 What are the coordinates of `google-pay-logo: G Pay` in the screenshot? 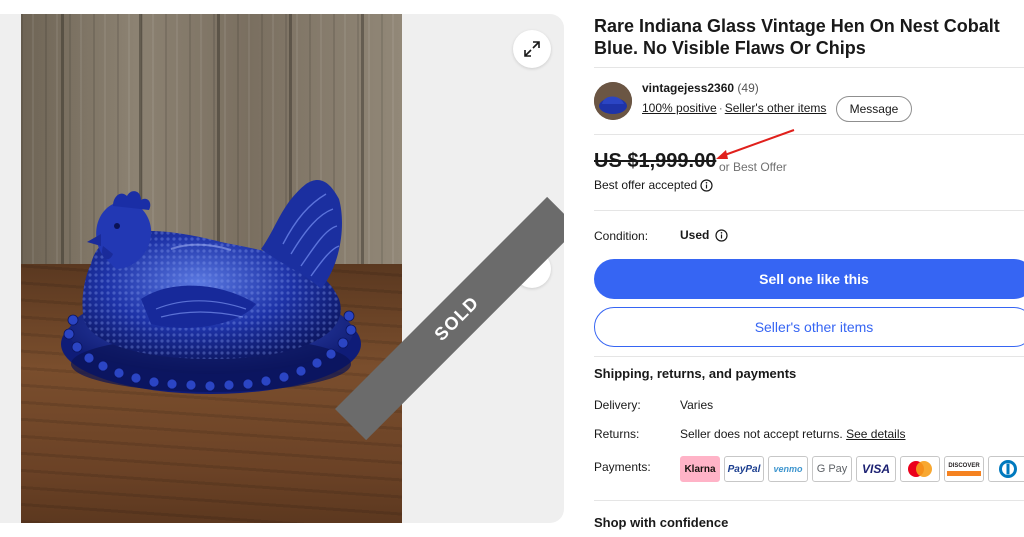 It's located at (832, 469).